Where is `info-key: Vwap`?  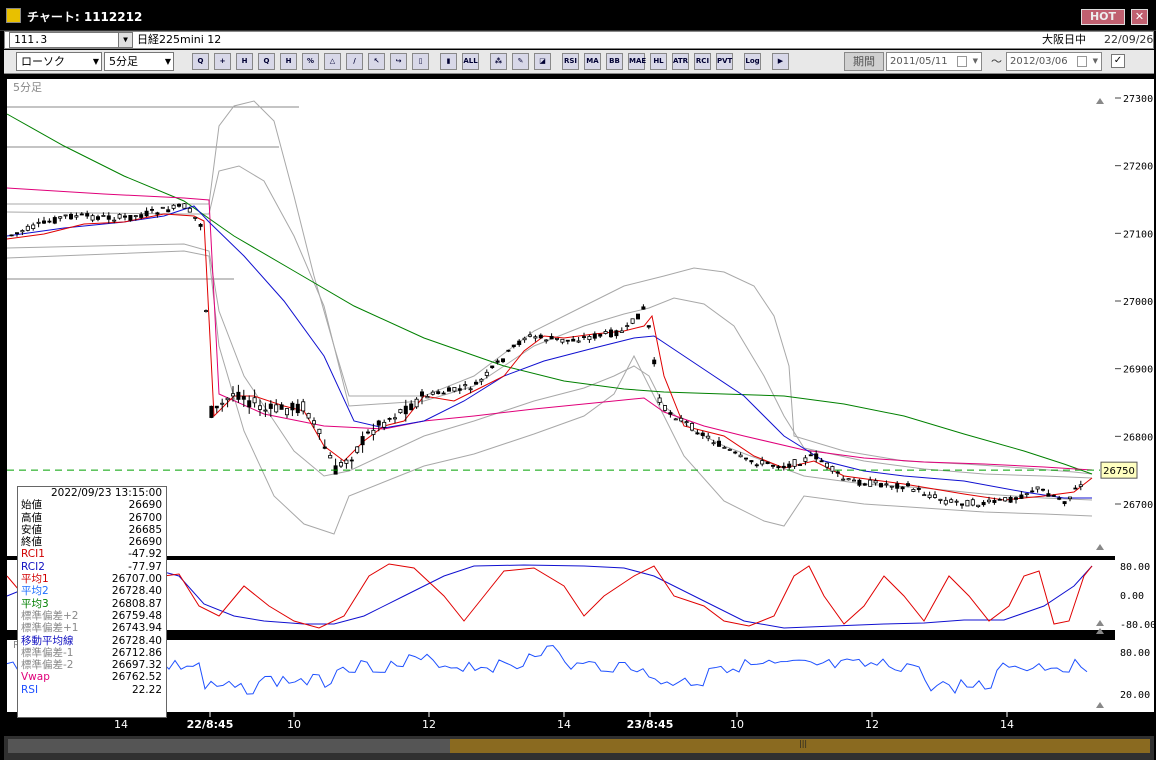 info-key: Vwap is located at coordinates (35, 677).